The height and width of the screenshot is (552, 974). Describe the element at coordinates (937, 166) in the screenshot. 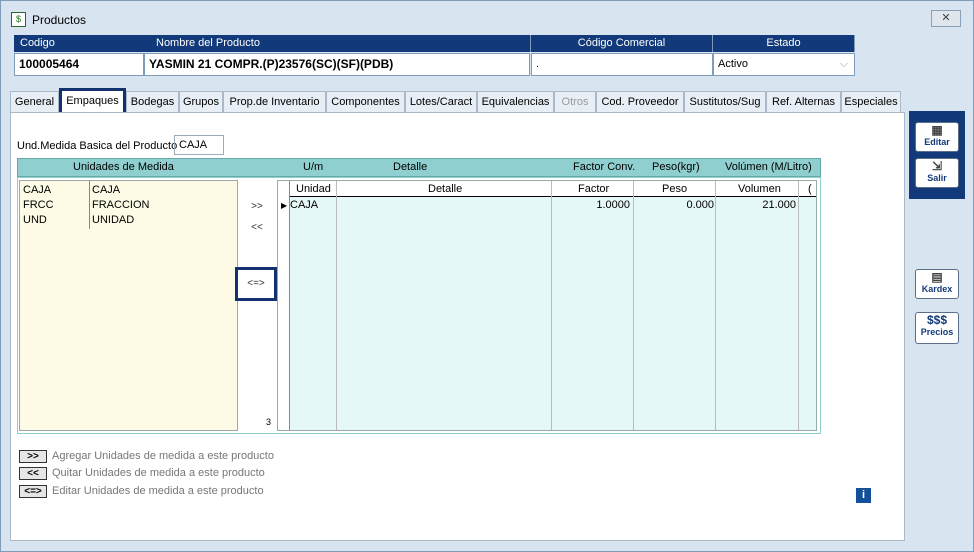

I see `exit-icon: ⇲` at that location.